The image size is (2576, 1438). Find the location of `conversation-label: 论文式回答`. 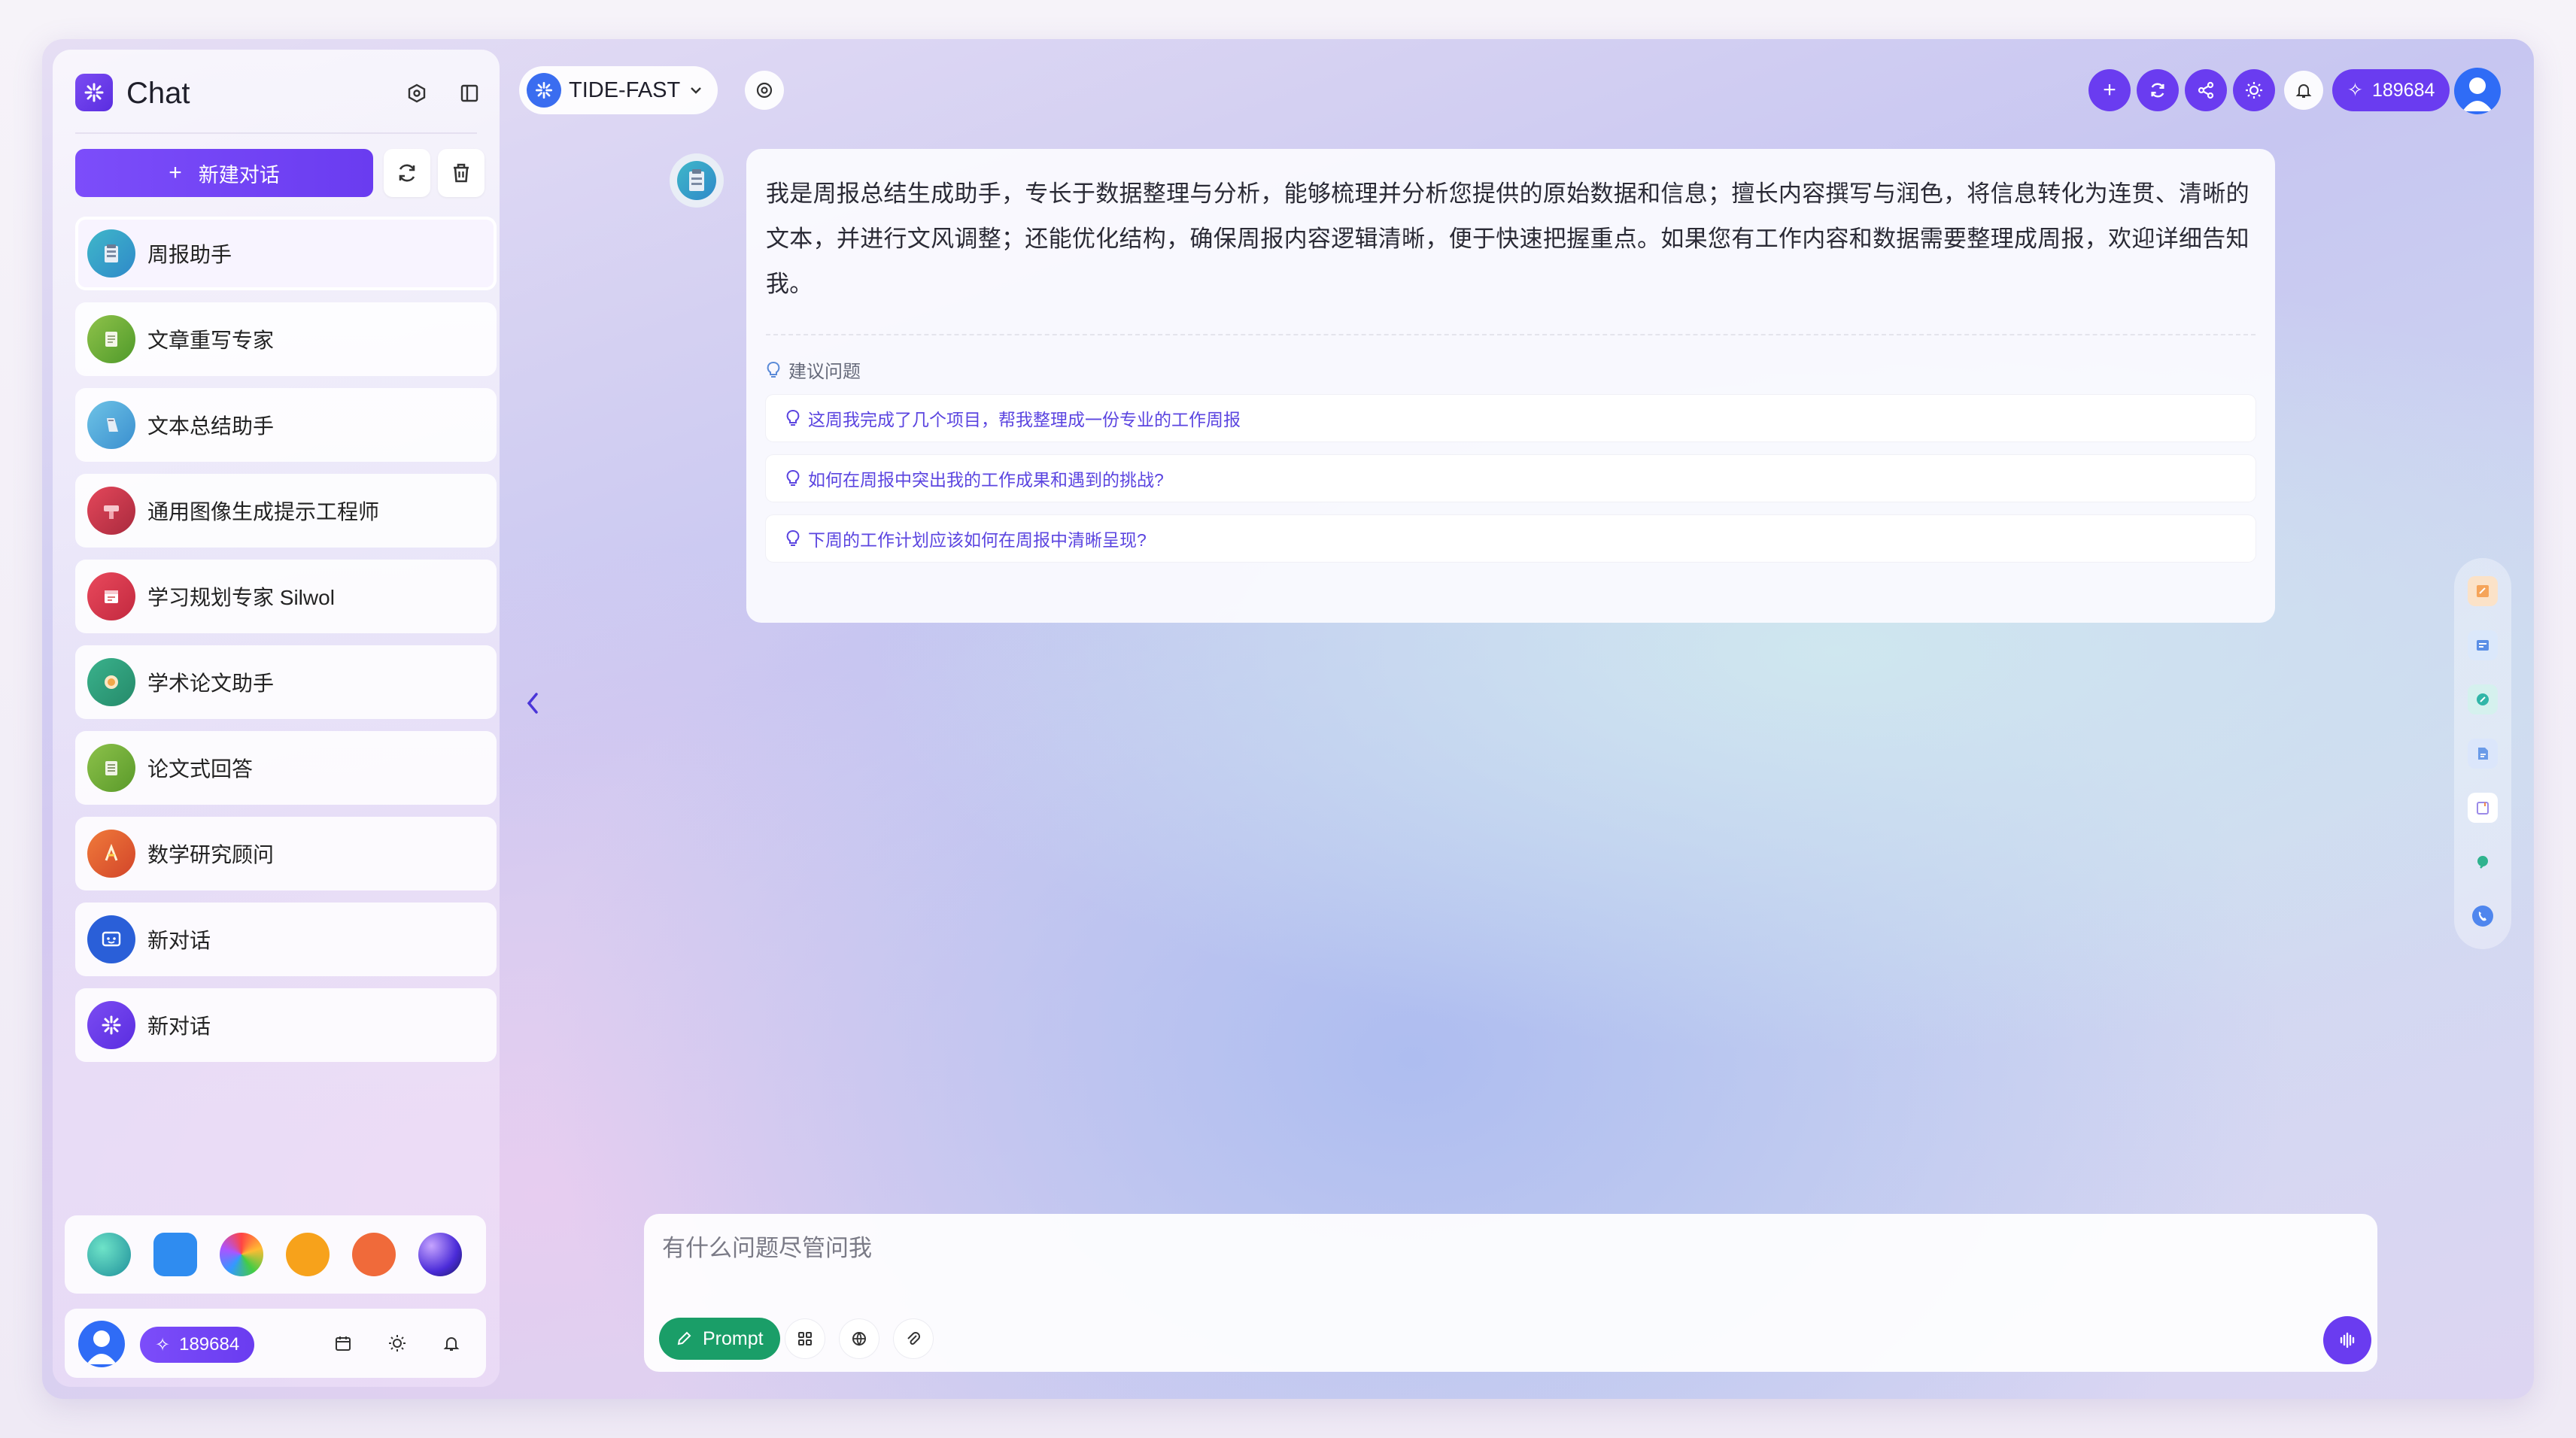

conversation-label: 论文式回答 is located at coordinates (201, 769).